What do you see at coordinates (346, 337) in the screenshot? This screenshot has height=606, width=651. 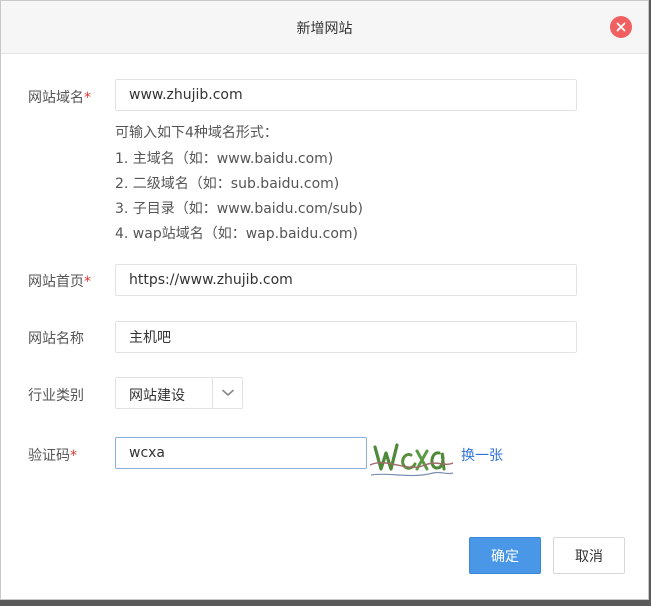 I see `site-name-input` at bounding box center [346, 337].